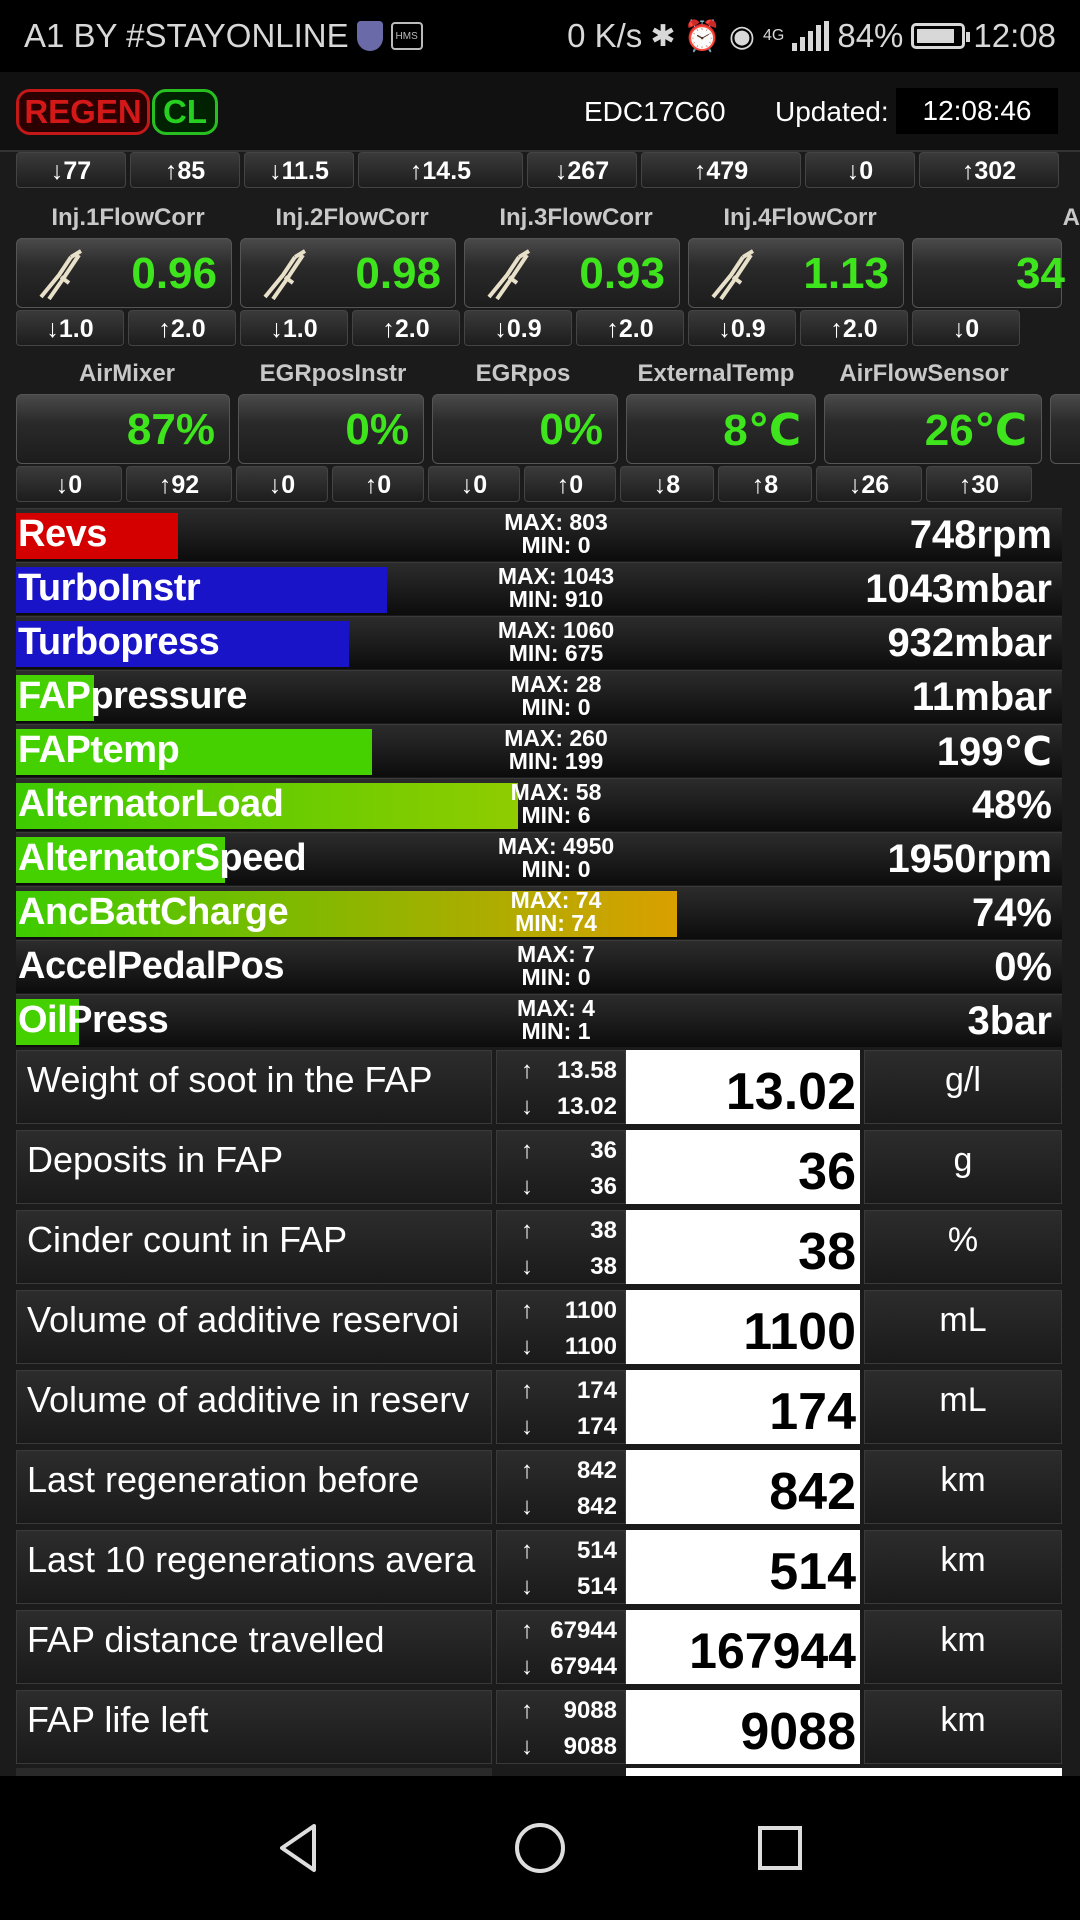 The height and width of the screenshot is (1920, 1080). Describe the element at coordinates (561, 1487) in the screenshot. I see `row-minmax: ↑ 842 ↓ 842` at that location.